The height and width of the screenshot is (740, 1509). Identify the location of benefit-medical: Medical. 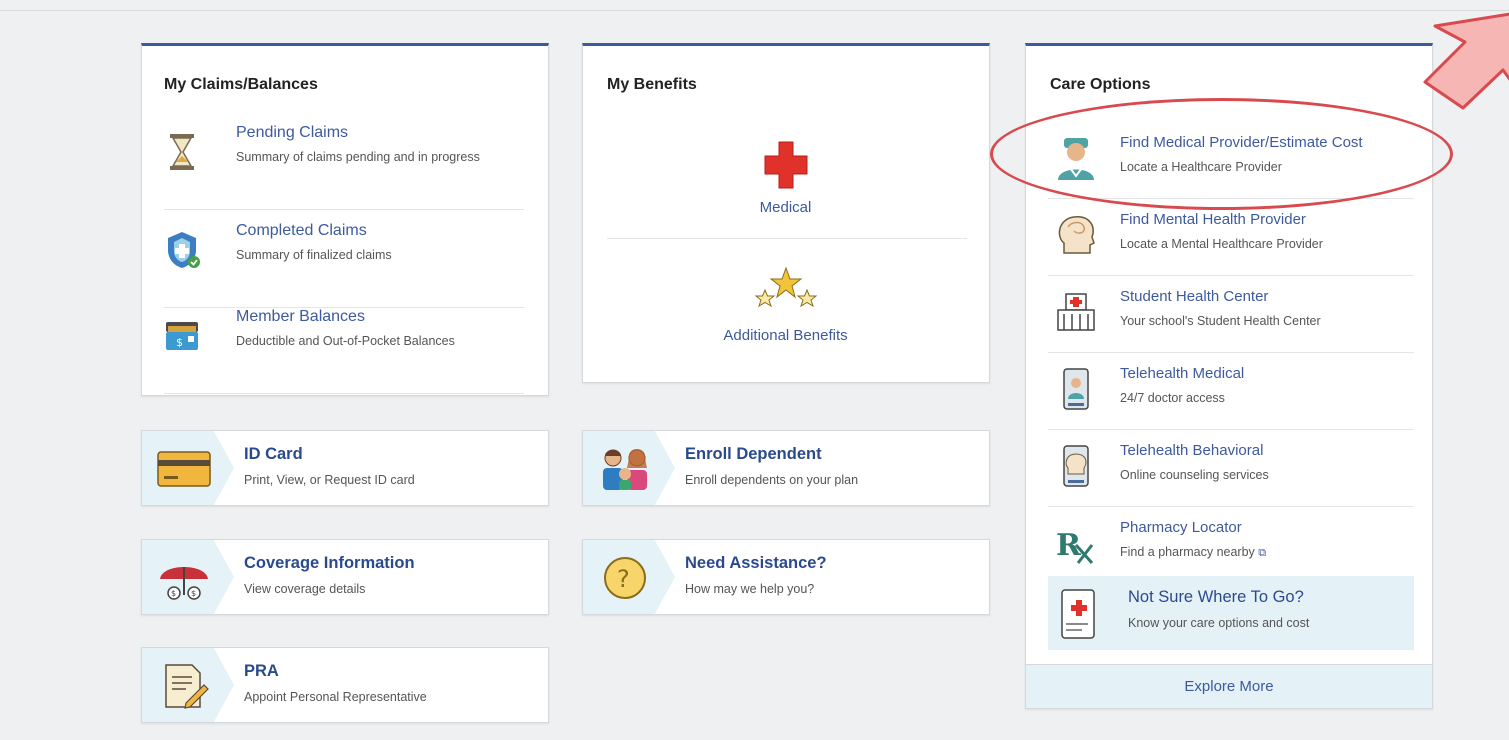
(785, 177).